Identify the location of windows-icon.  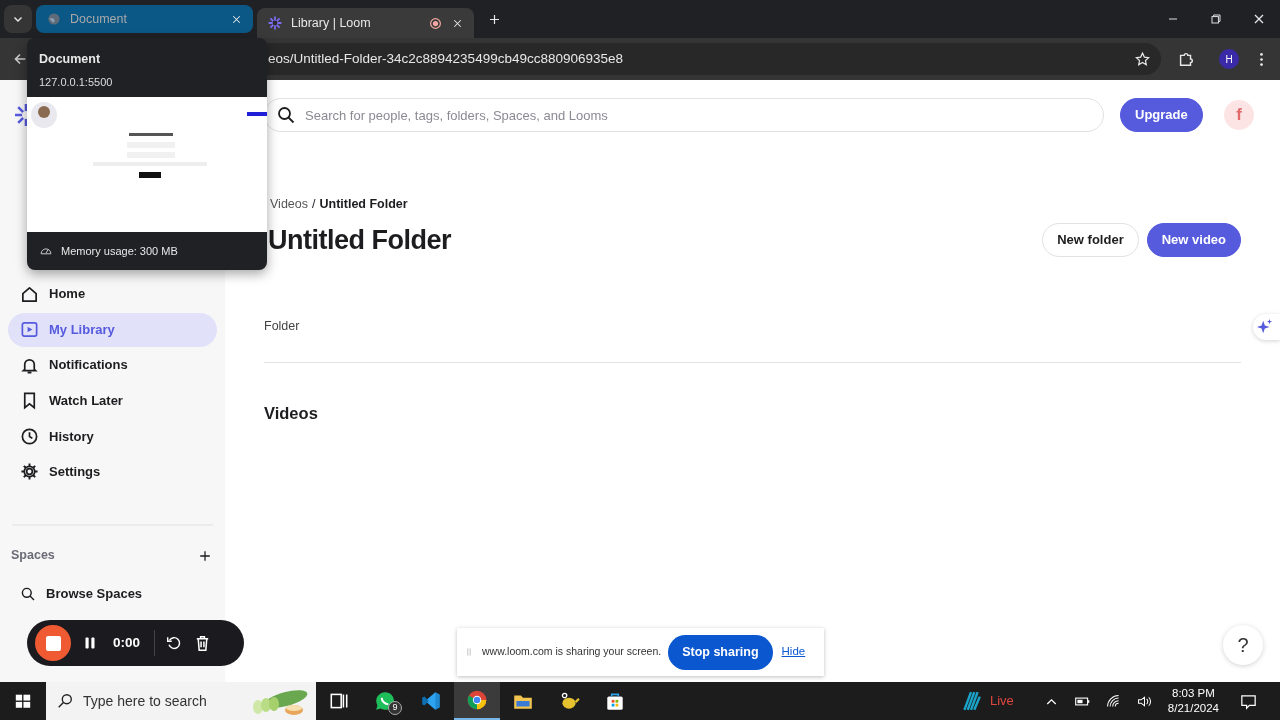
(23, 701).